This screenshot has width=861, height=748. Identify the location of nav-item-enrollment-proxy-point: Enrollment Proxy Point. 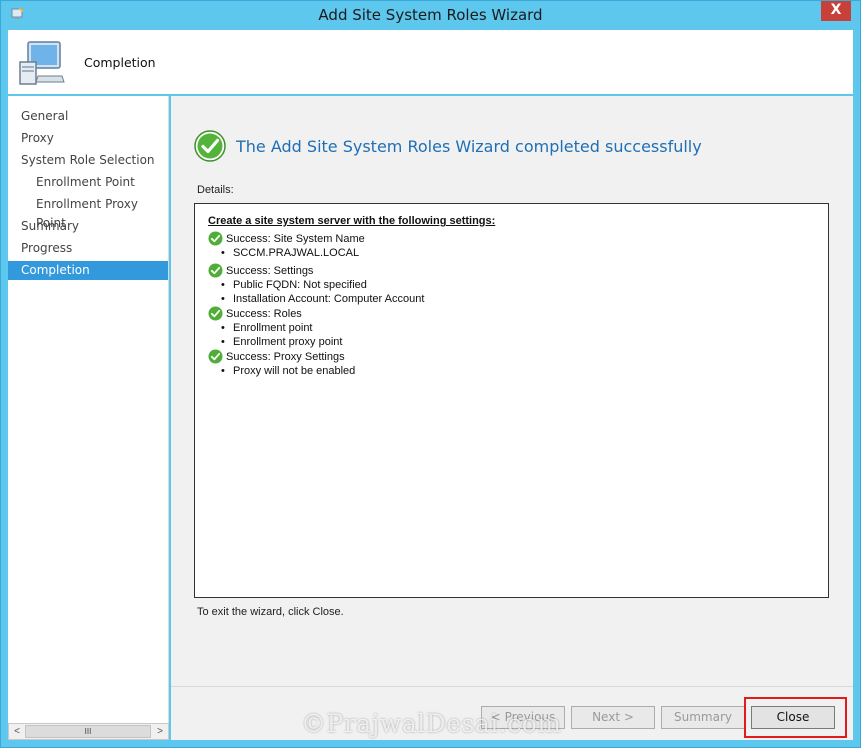
(88, 212).